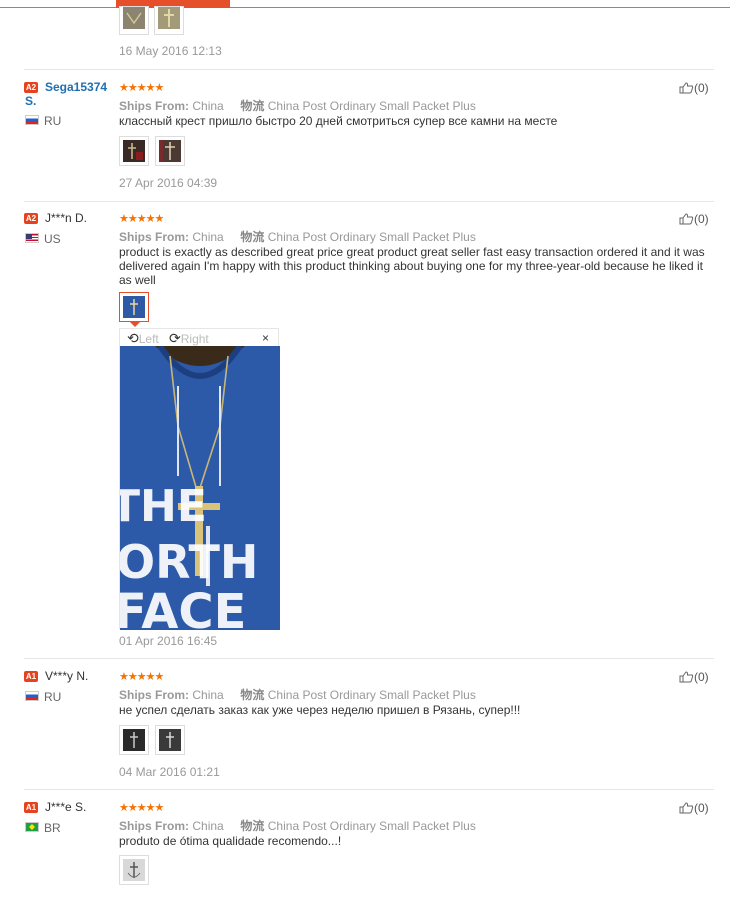 The width and height of the screenshot is (730, 897). I want to click on review-date: 27 Apr 2016 04:39, so click(168, 183).